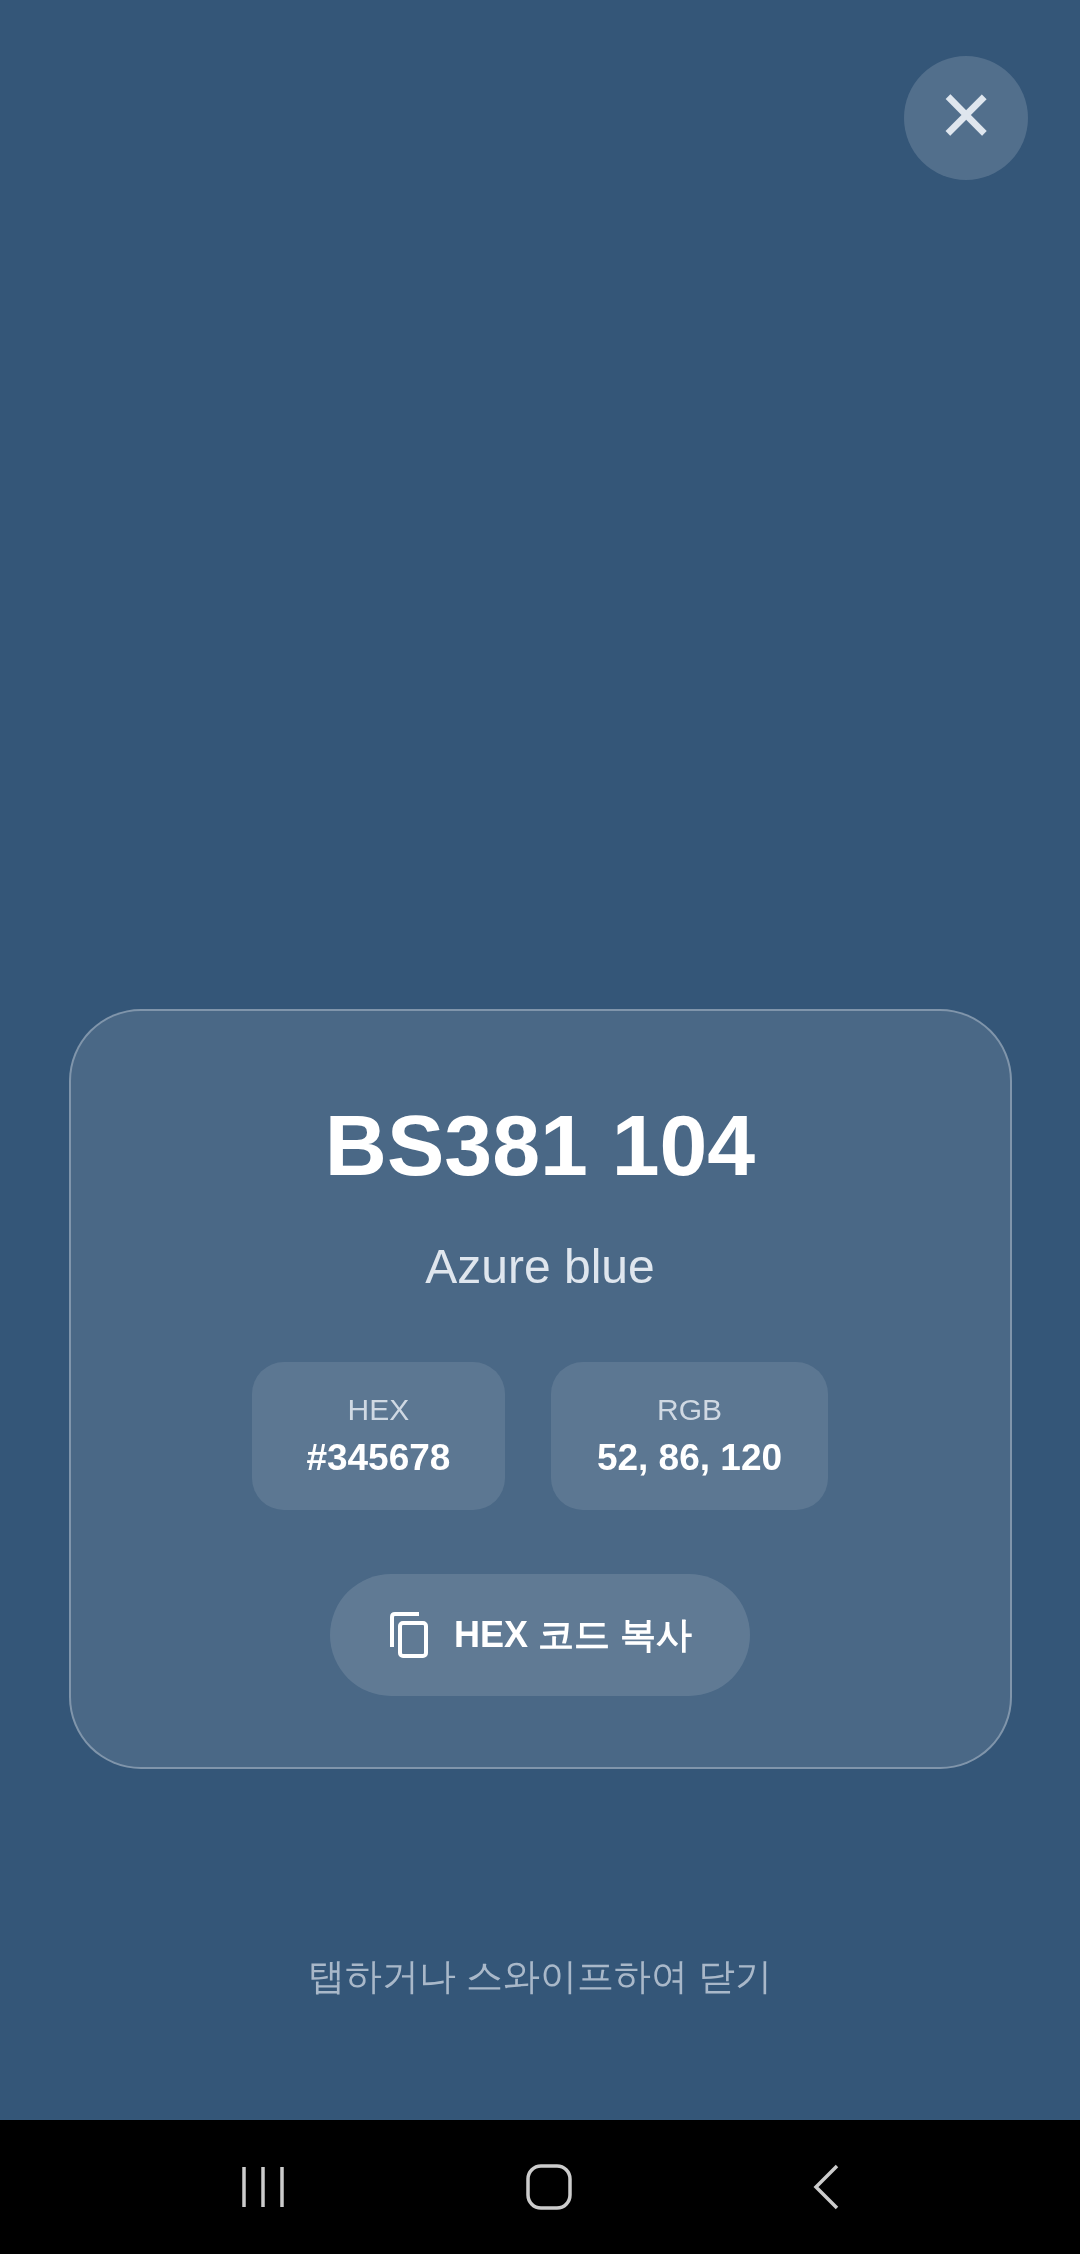  What do you see at coordinates (689, 1458) in the screenshot?
I see `value-text: 52, 86, 120` at bounding box center [689, 1458].